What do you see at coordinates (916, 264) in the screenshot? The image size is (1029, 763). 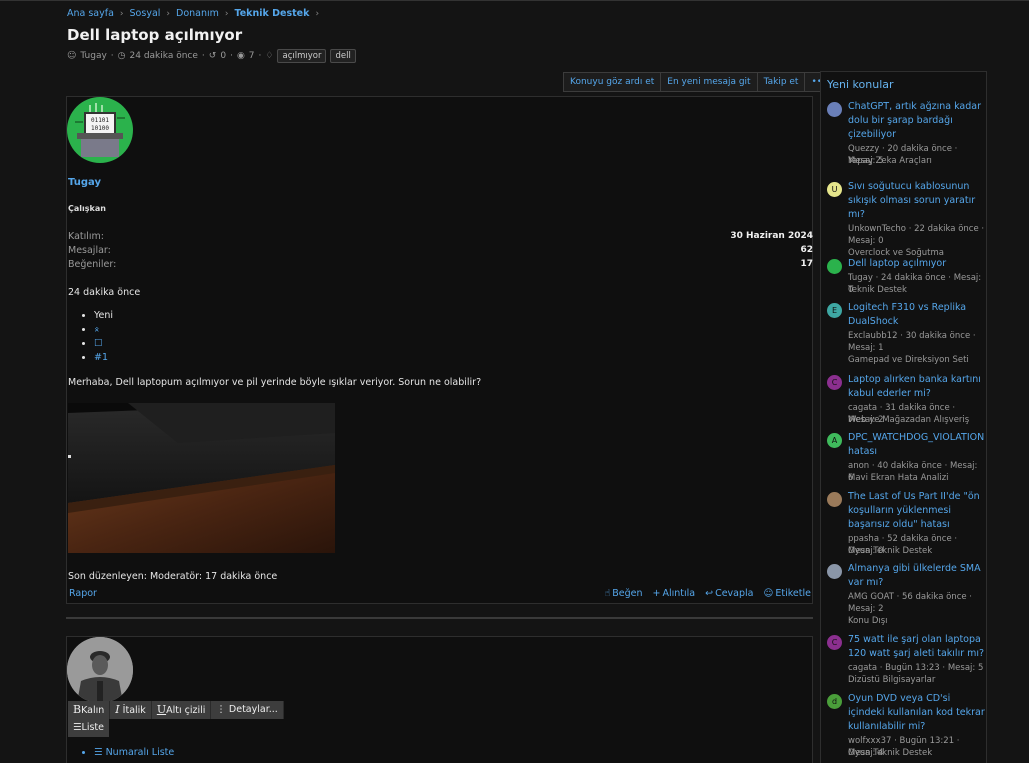 I see `sidebar-thread-title: Dell laptop açılmıyor` at bounding box center [916, 264].